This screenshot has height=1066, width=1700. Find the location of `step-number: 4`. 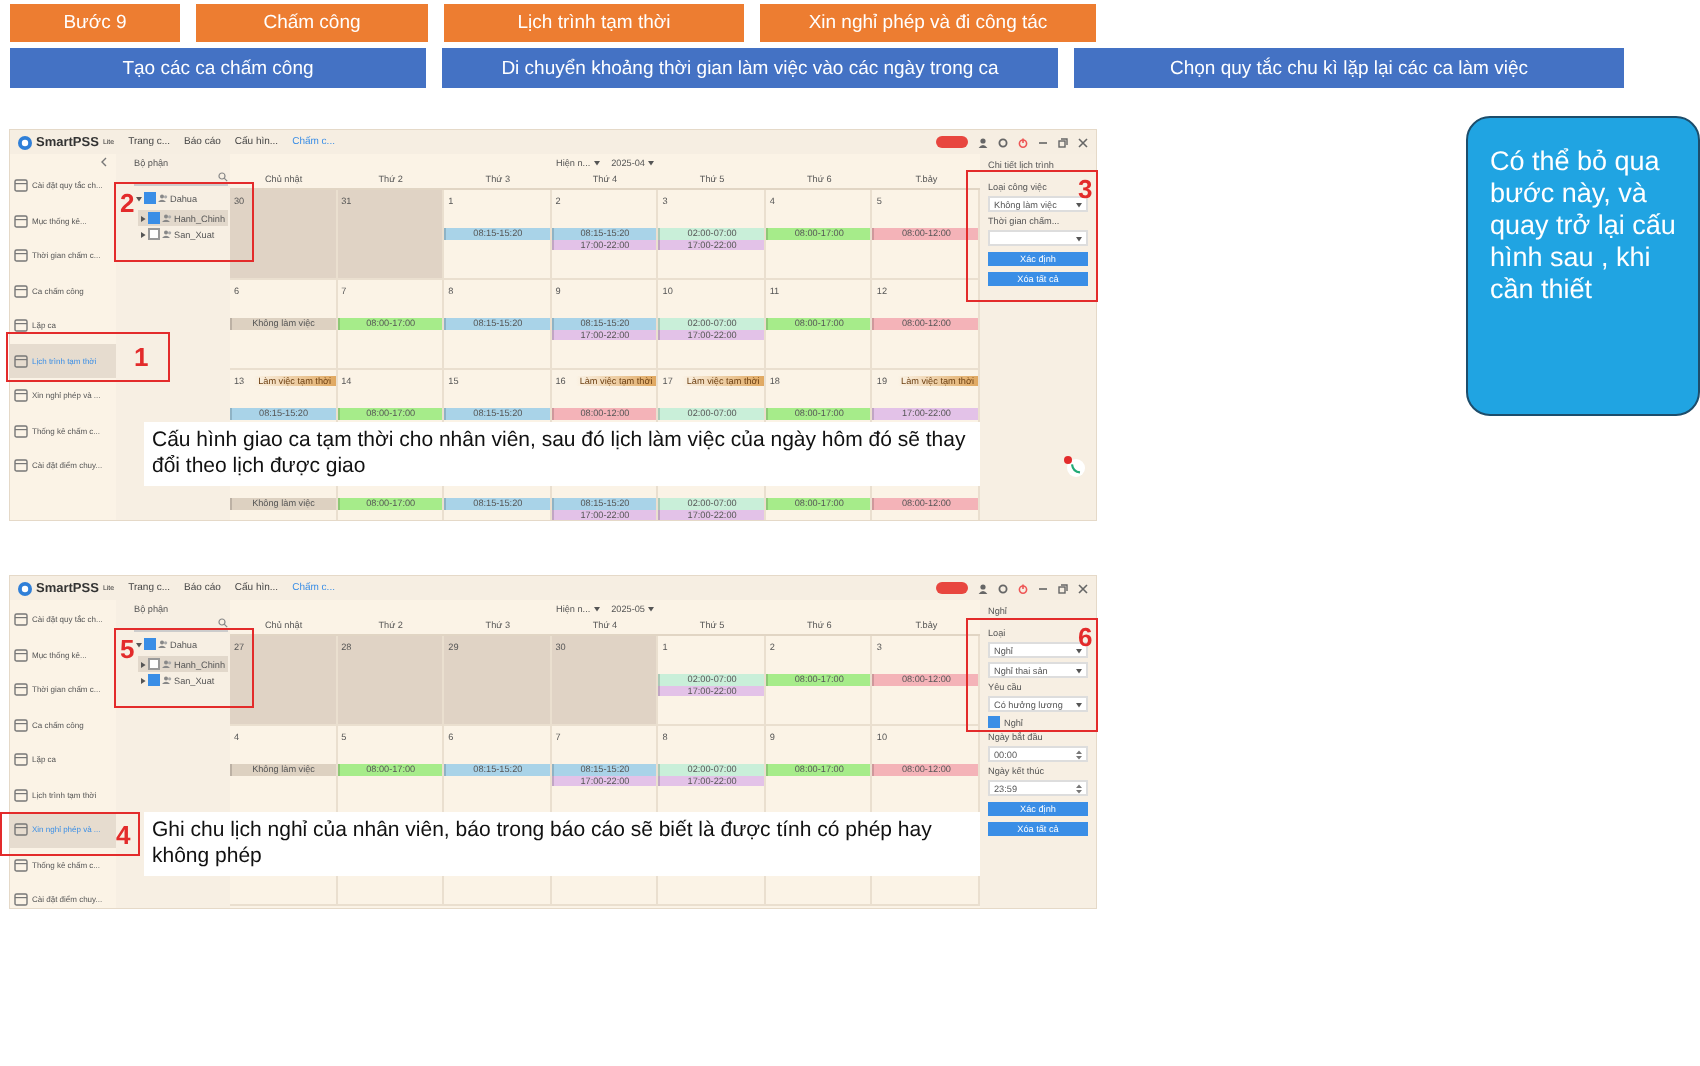

step-number: 4 is located at coordinates (123, 835).